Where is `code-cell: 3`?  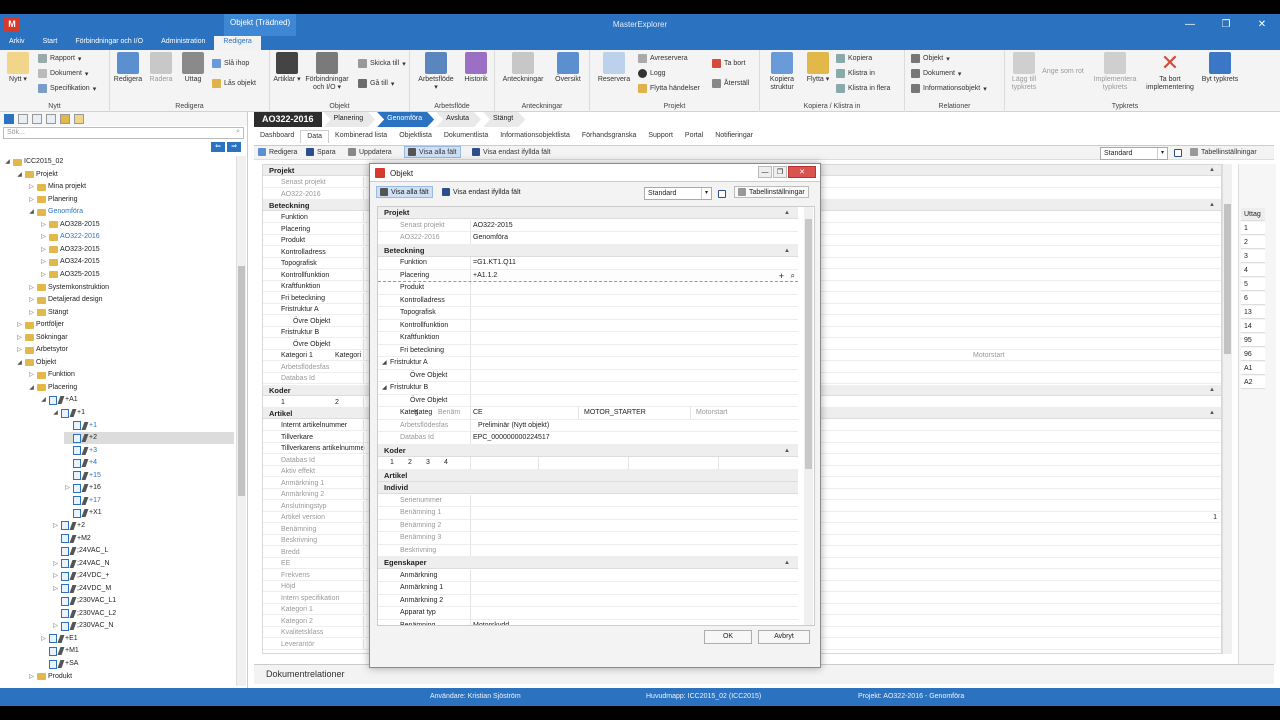 code-cell: 3 is located at coordinates (428, 463).